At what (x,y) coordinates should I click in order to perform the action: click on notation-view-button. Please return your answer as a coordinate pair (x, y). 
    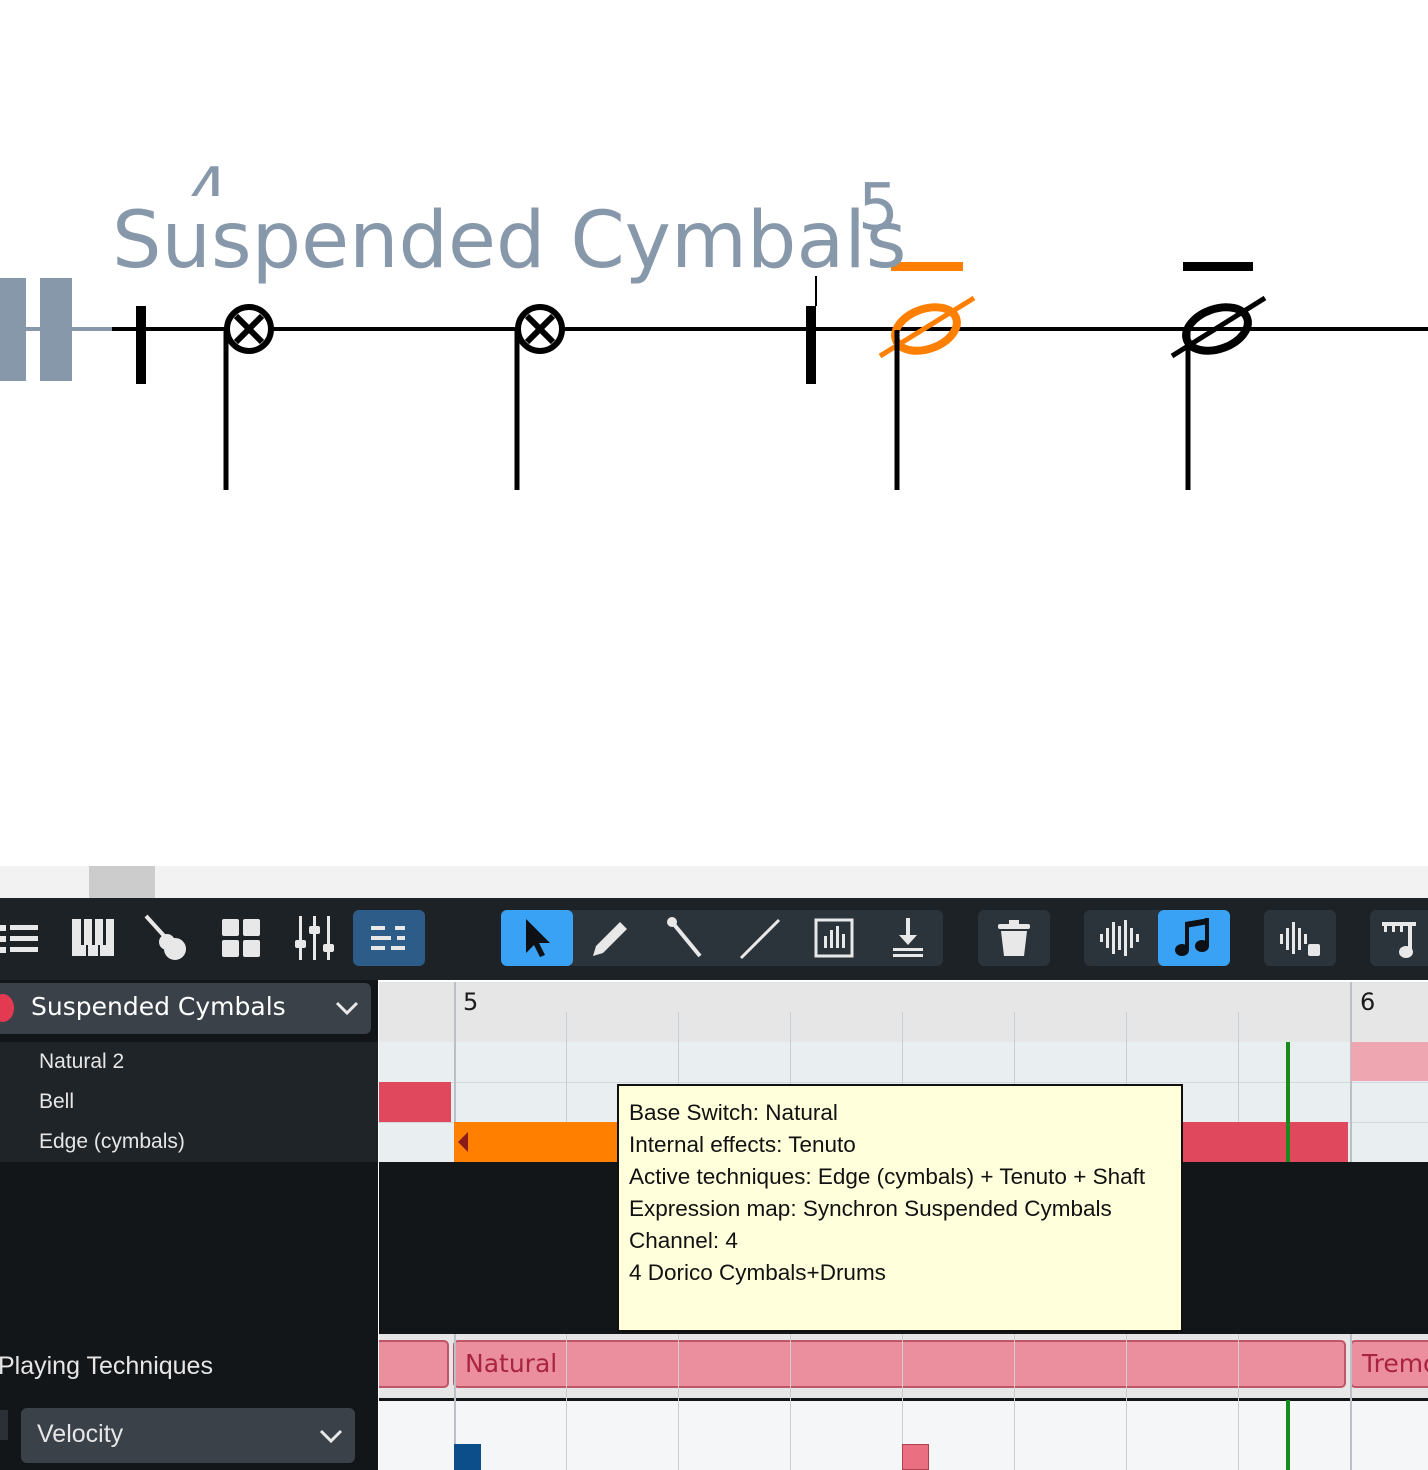
    Looking at the image, I should click on (1194, 938).